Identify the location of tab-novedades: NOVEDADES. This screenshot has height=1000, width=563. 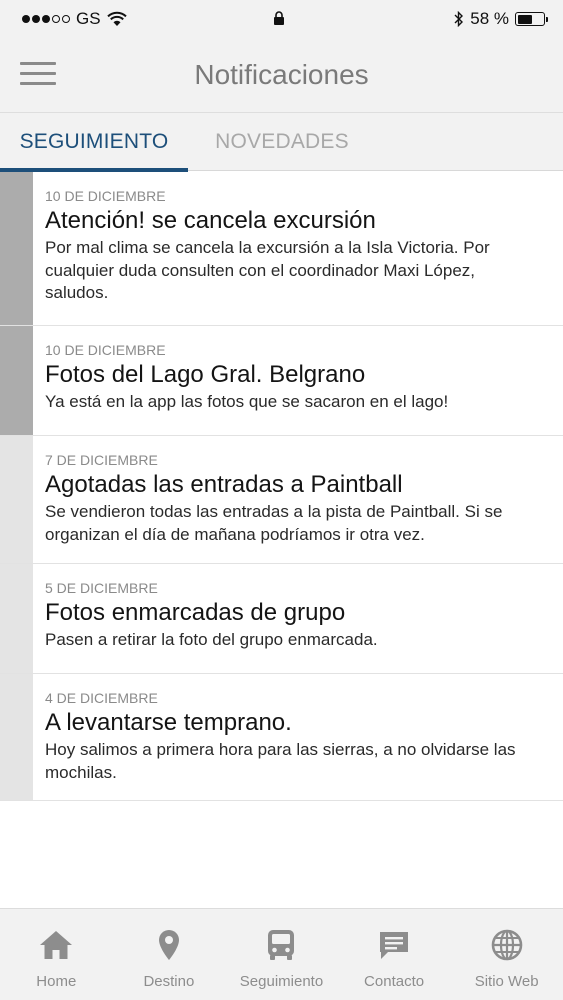
(282, 142).